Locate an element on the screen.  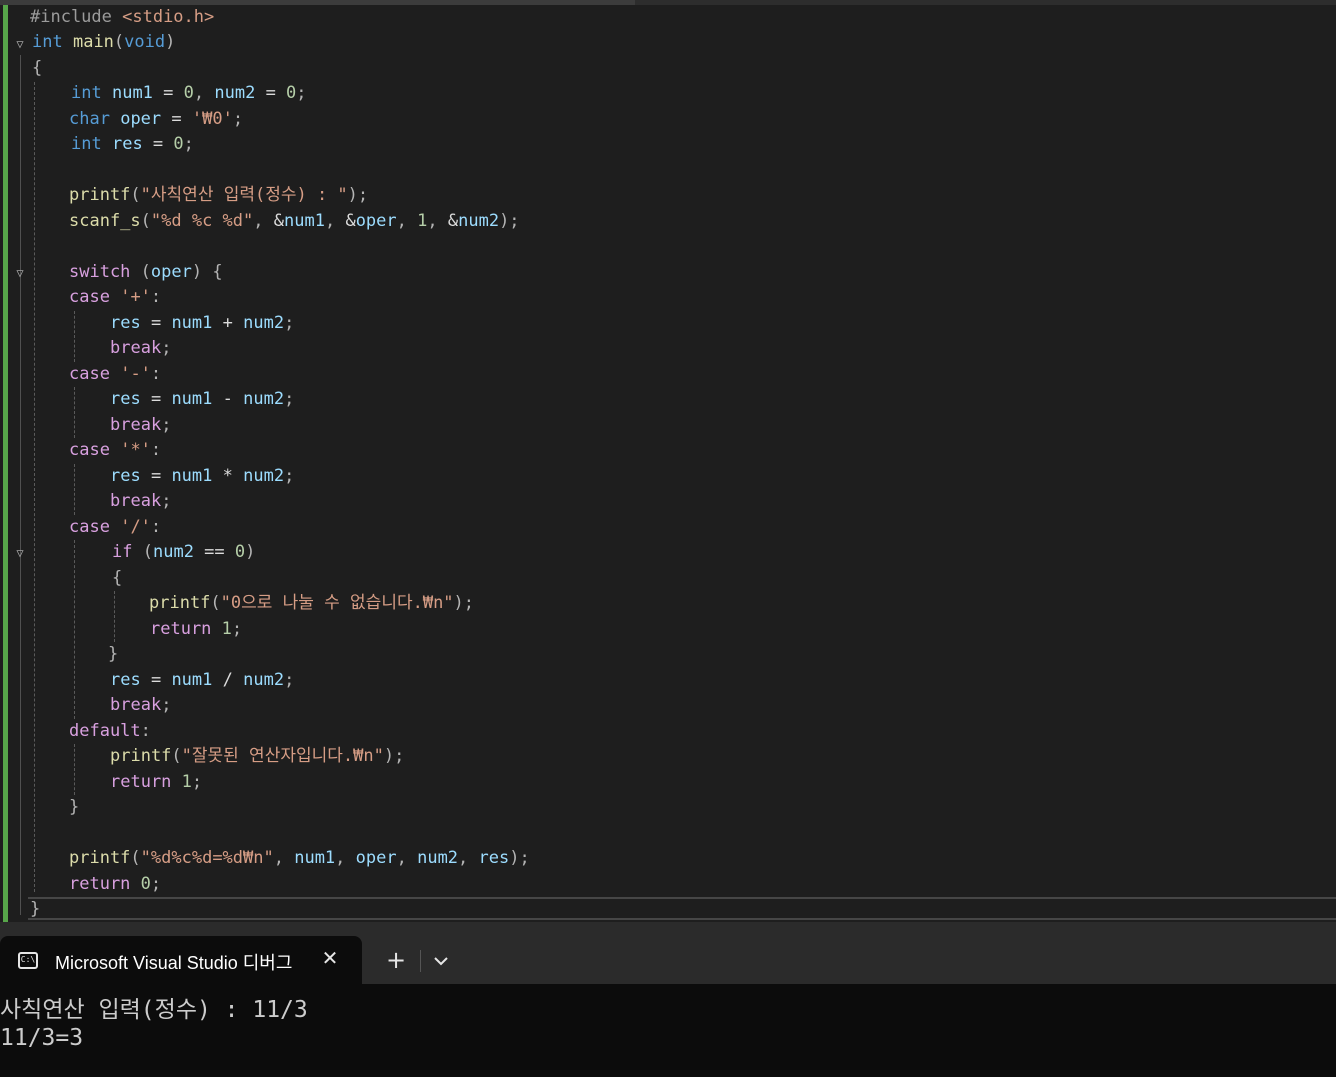
code-token: #include is located at coordinates (76, 17).